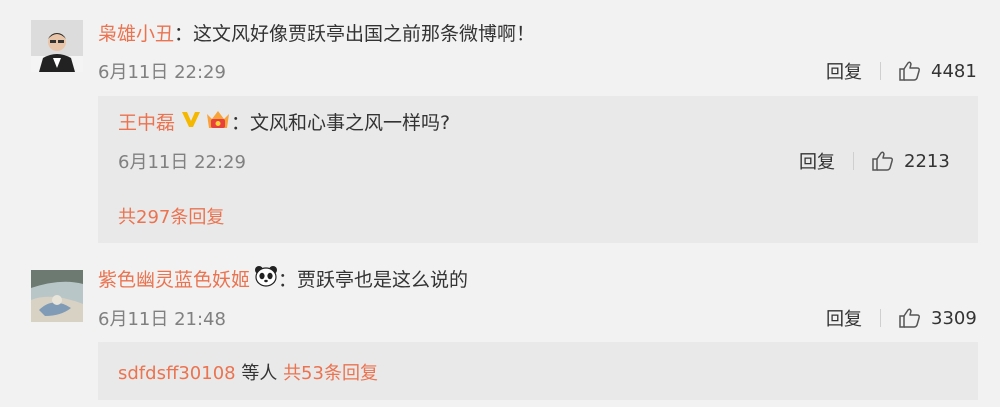 The image size is (1000, 407). I want to click on reply-text: 文风和心事之风一样吗?, so click(350, 123).